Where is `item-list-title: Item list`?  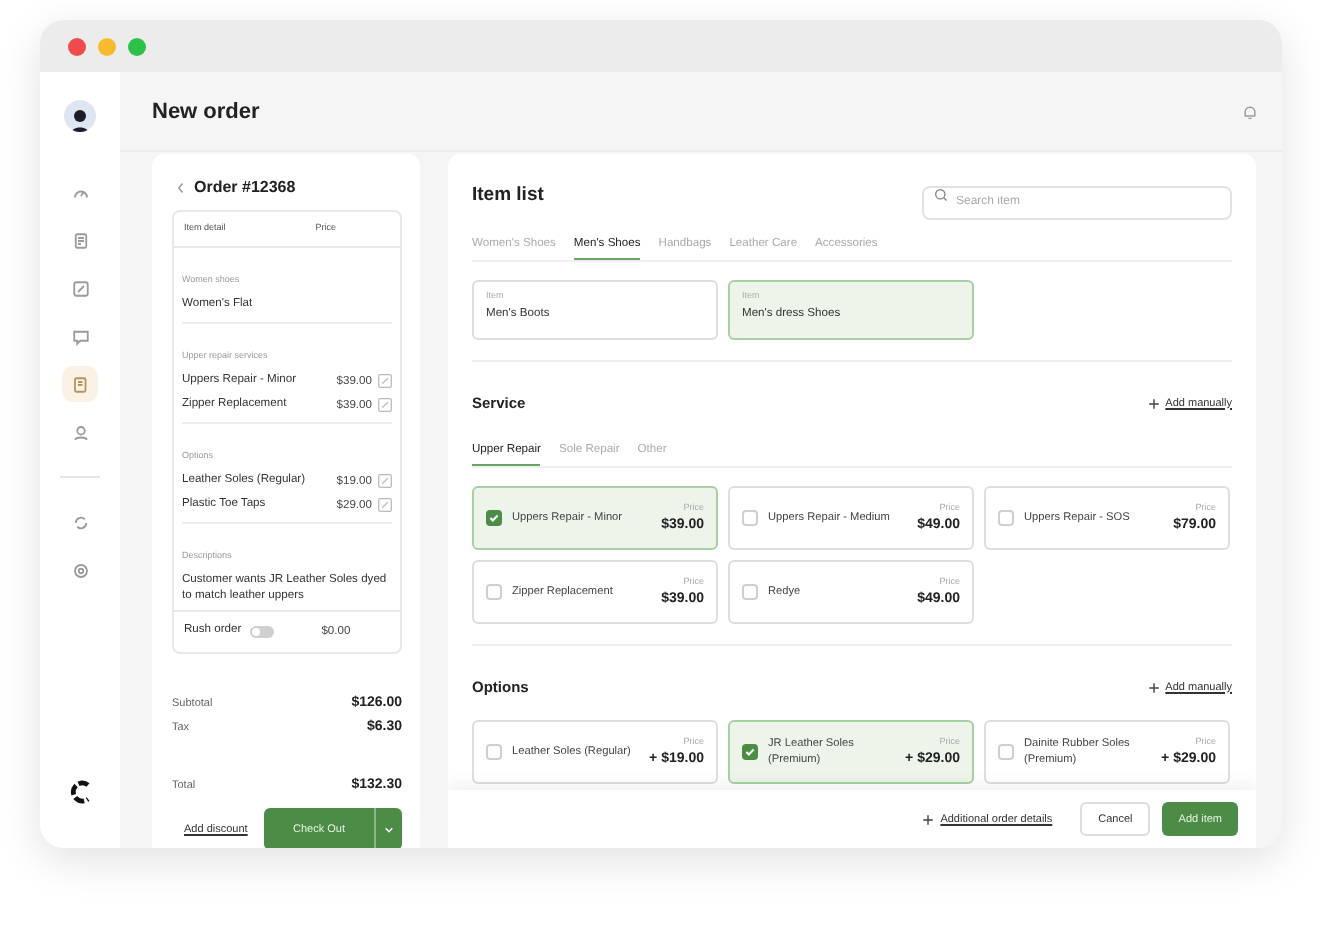 item-list-title: Item list is located at coordinates (508, 195).